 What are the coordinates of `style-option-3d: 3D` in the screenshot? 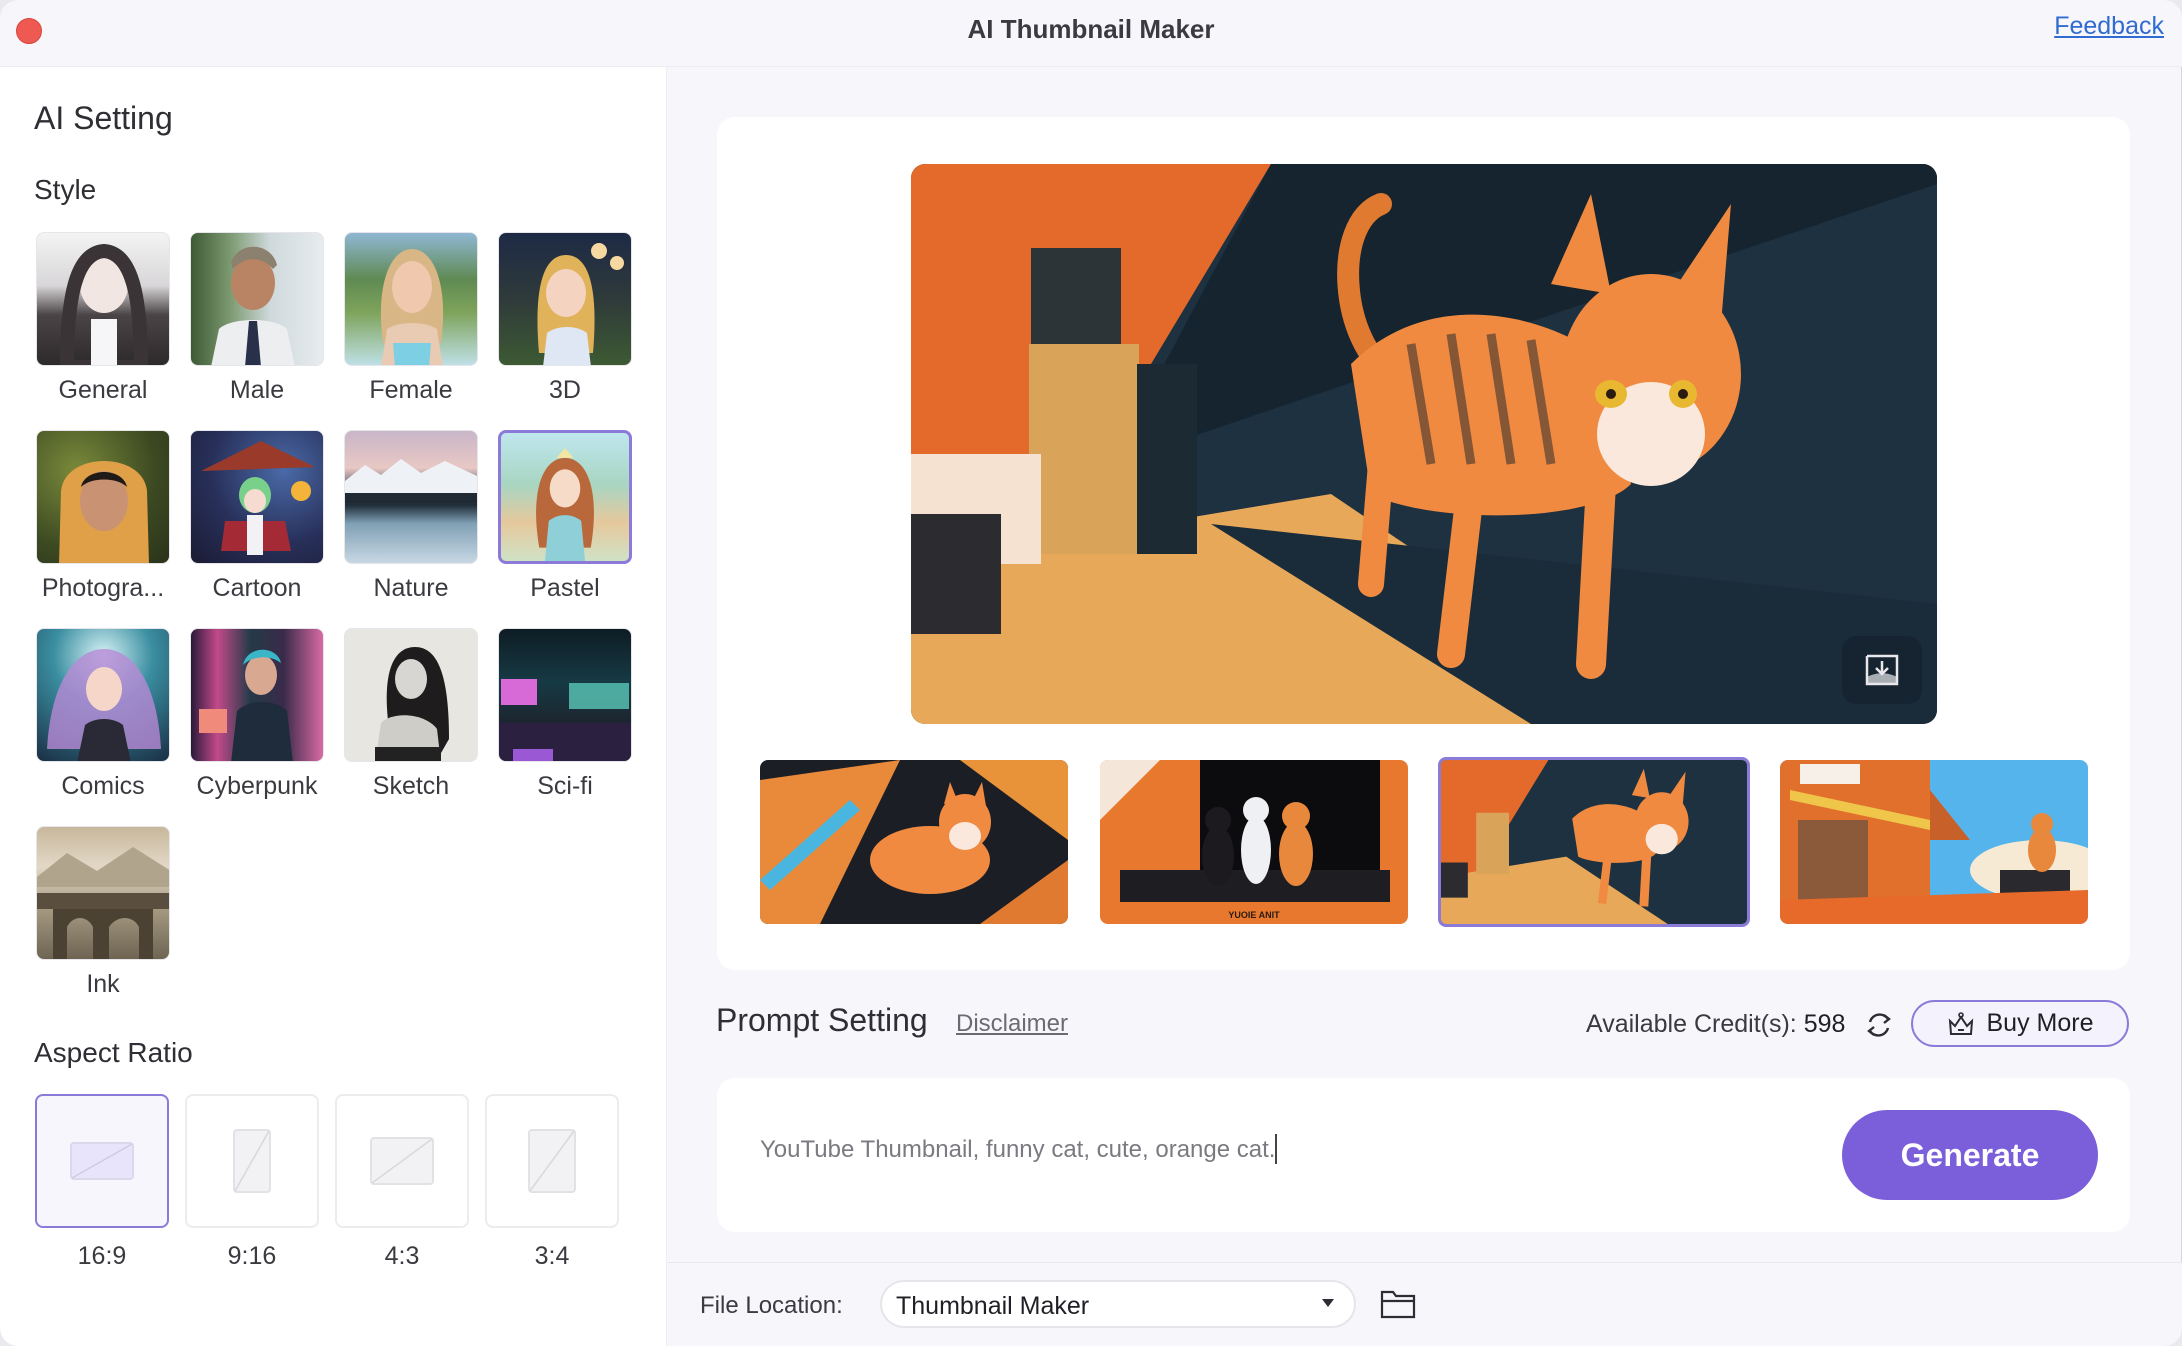 It's located at (565, 318).